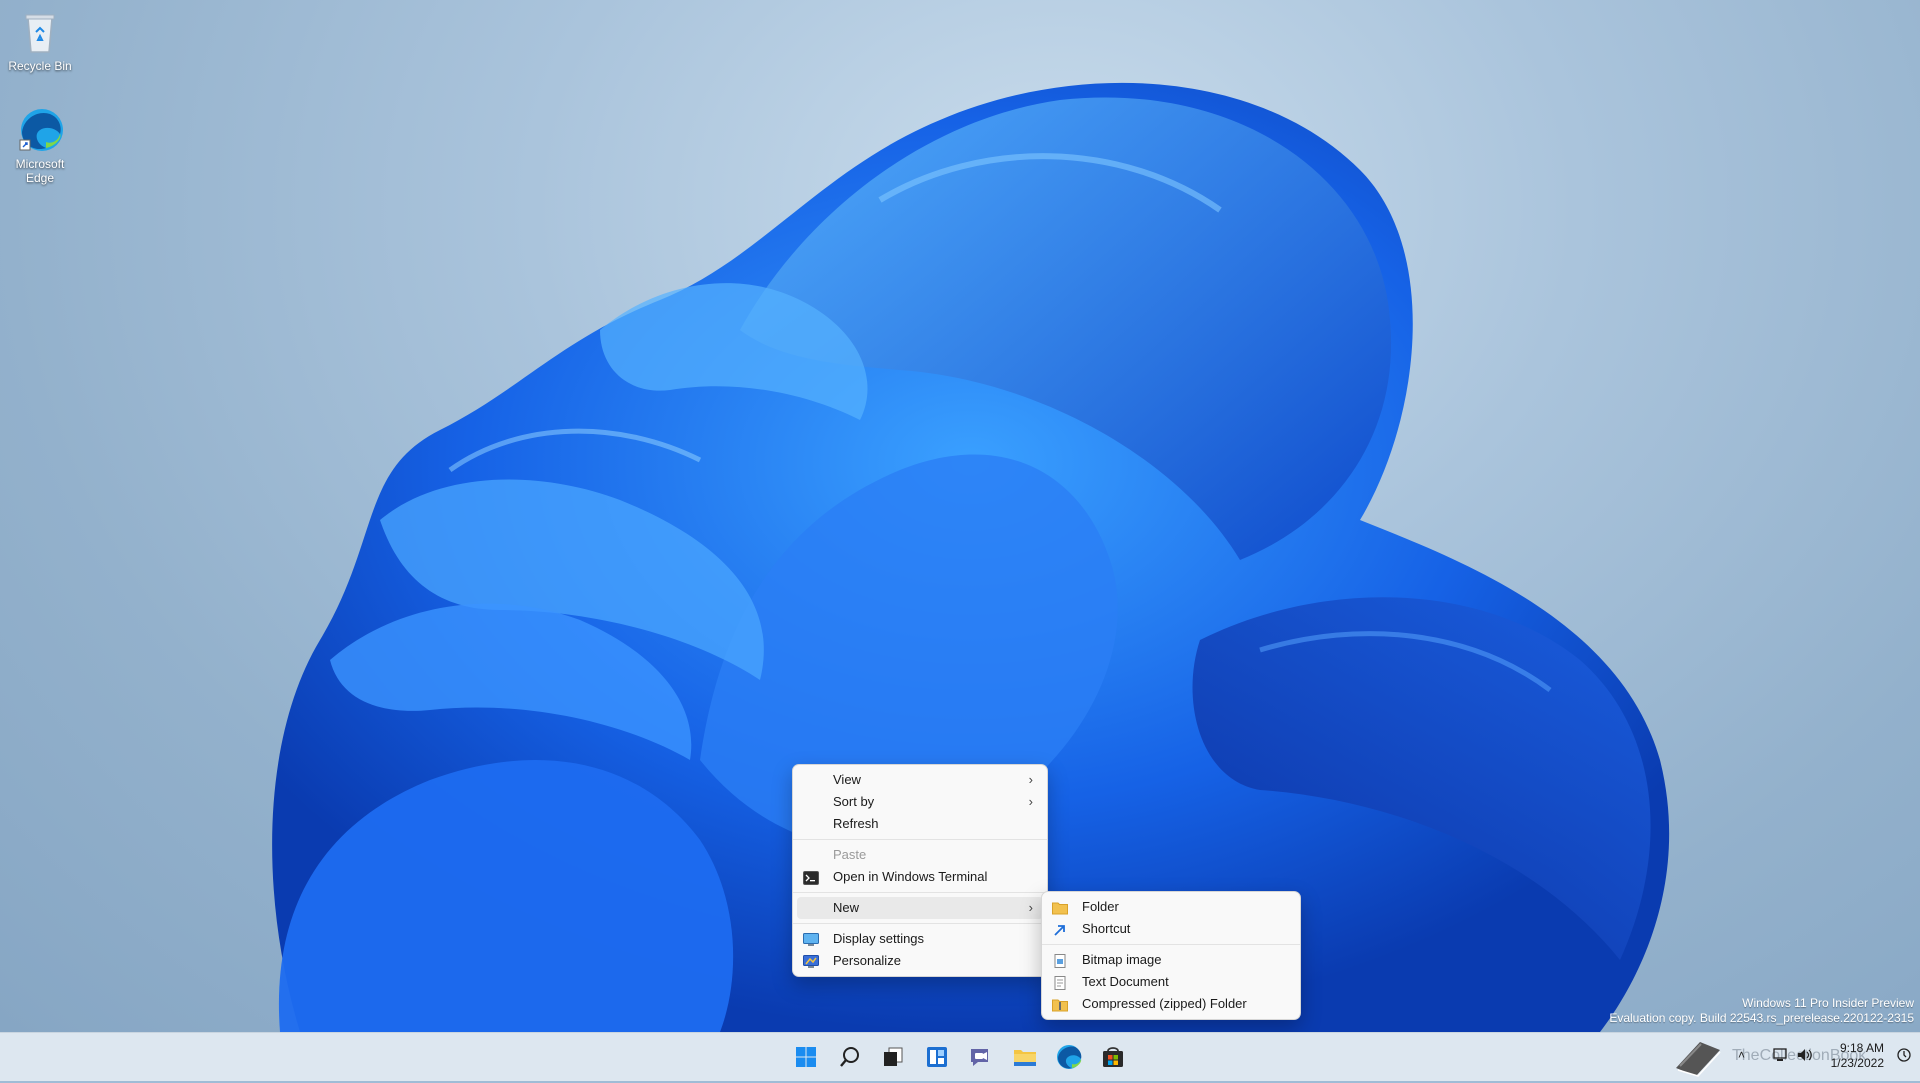 This screenshot has width=1920, height=1083. I want to click on menu-item-refresh: Refresh, so click(920, 824).